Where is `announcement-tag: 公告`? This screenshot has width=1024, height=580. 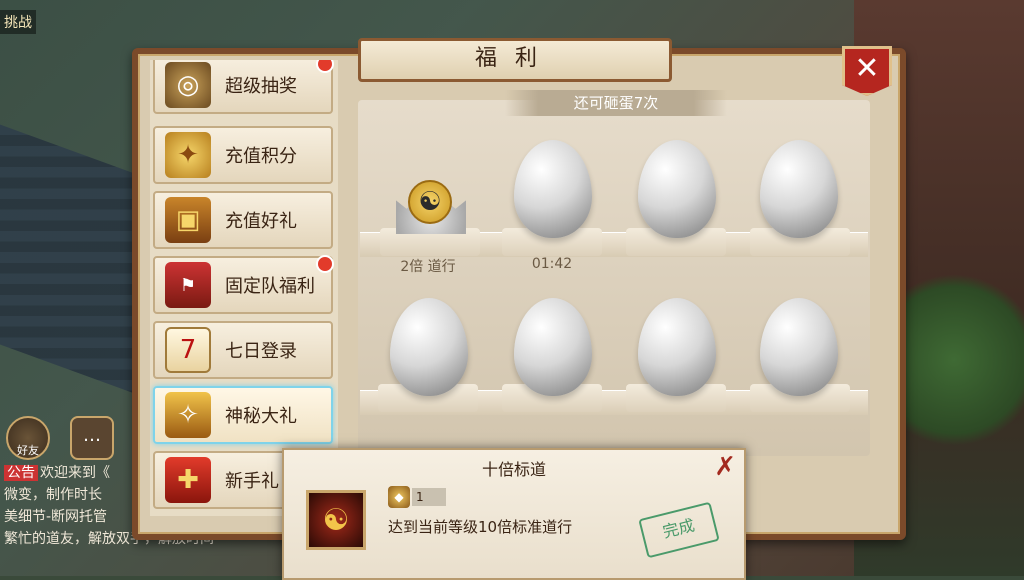
announcement-tag: 公告 is located at coordinates (21, 473).